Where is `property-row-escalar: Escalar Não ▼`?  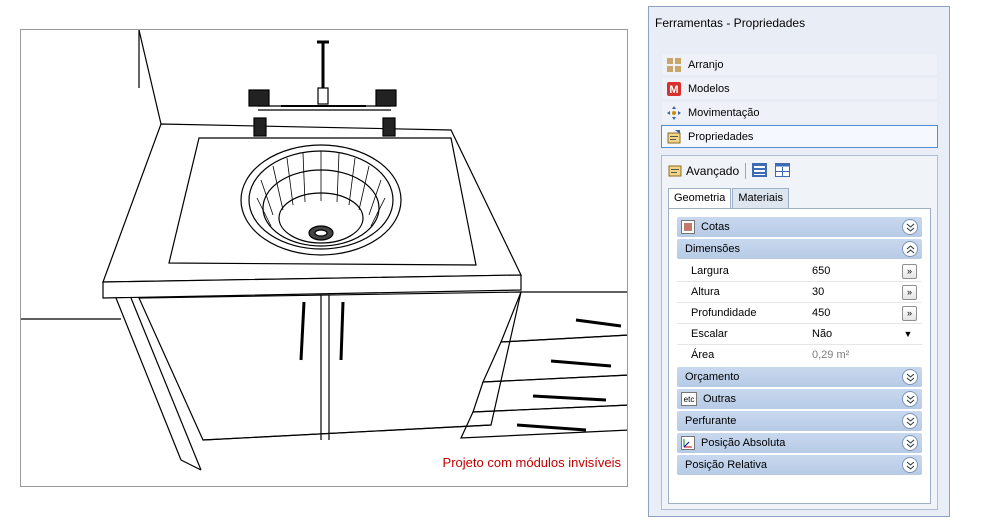
property-row-escalar: Escalar Não ▼ is located at coordinates (799, 334).